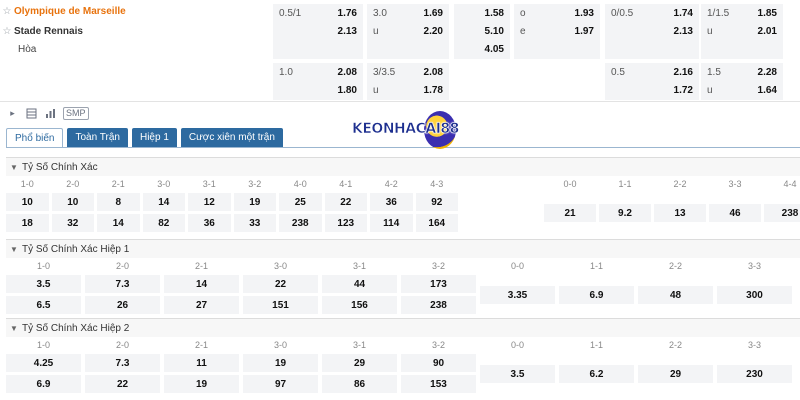  Describe the element at coordinates (436, 223) in the screenshot. I see `away-score-odds: 164` at that location.